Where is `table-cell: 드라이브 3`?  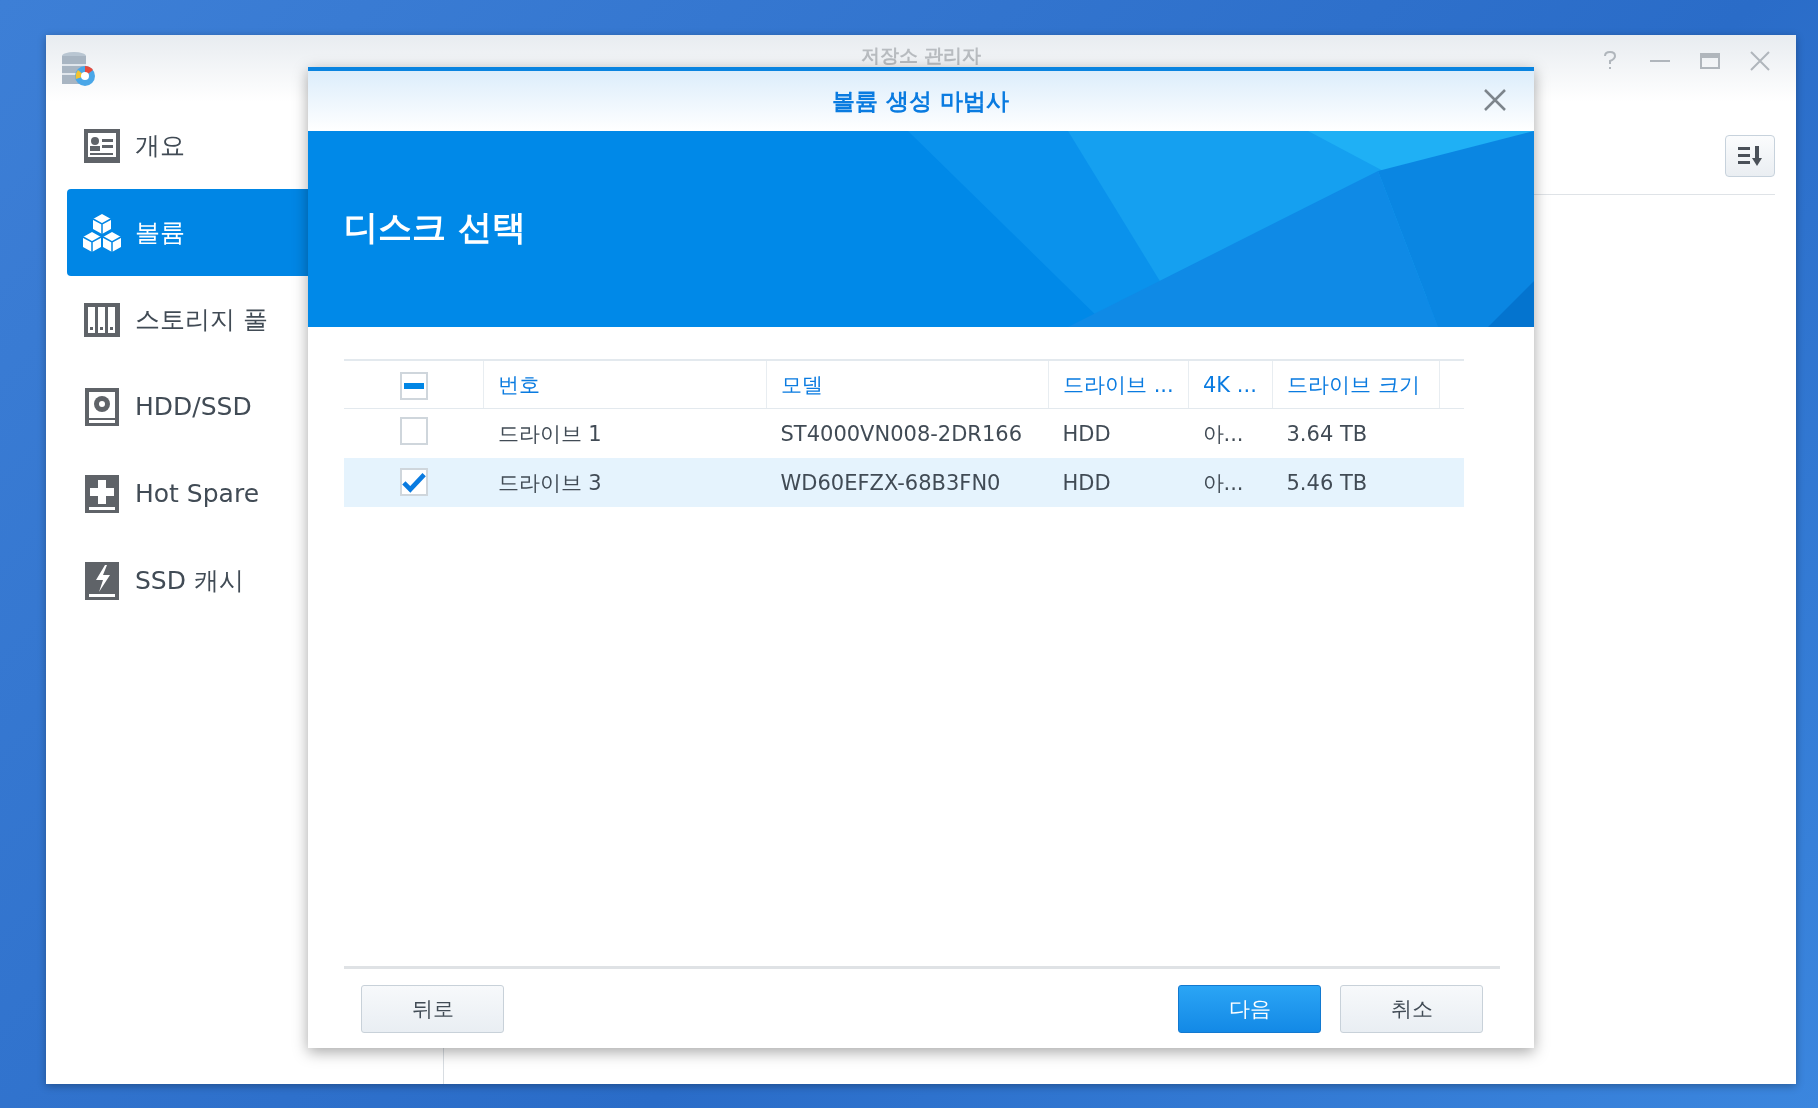
table-cell: 드라이브 3 is located at coordinates (549, 482).